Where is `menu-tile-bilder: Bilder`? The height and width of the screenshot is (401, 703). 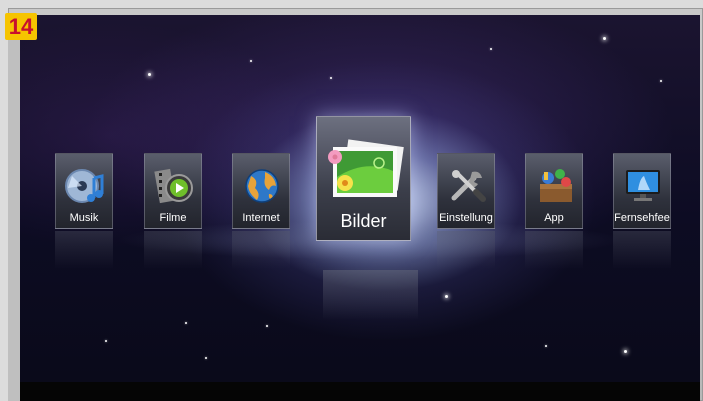
menu-tile-bilder: Bilder is located at coordinates (363, 178).